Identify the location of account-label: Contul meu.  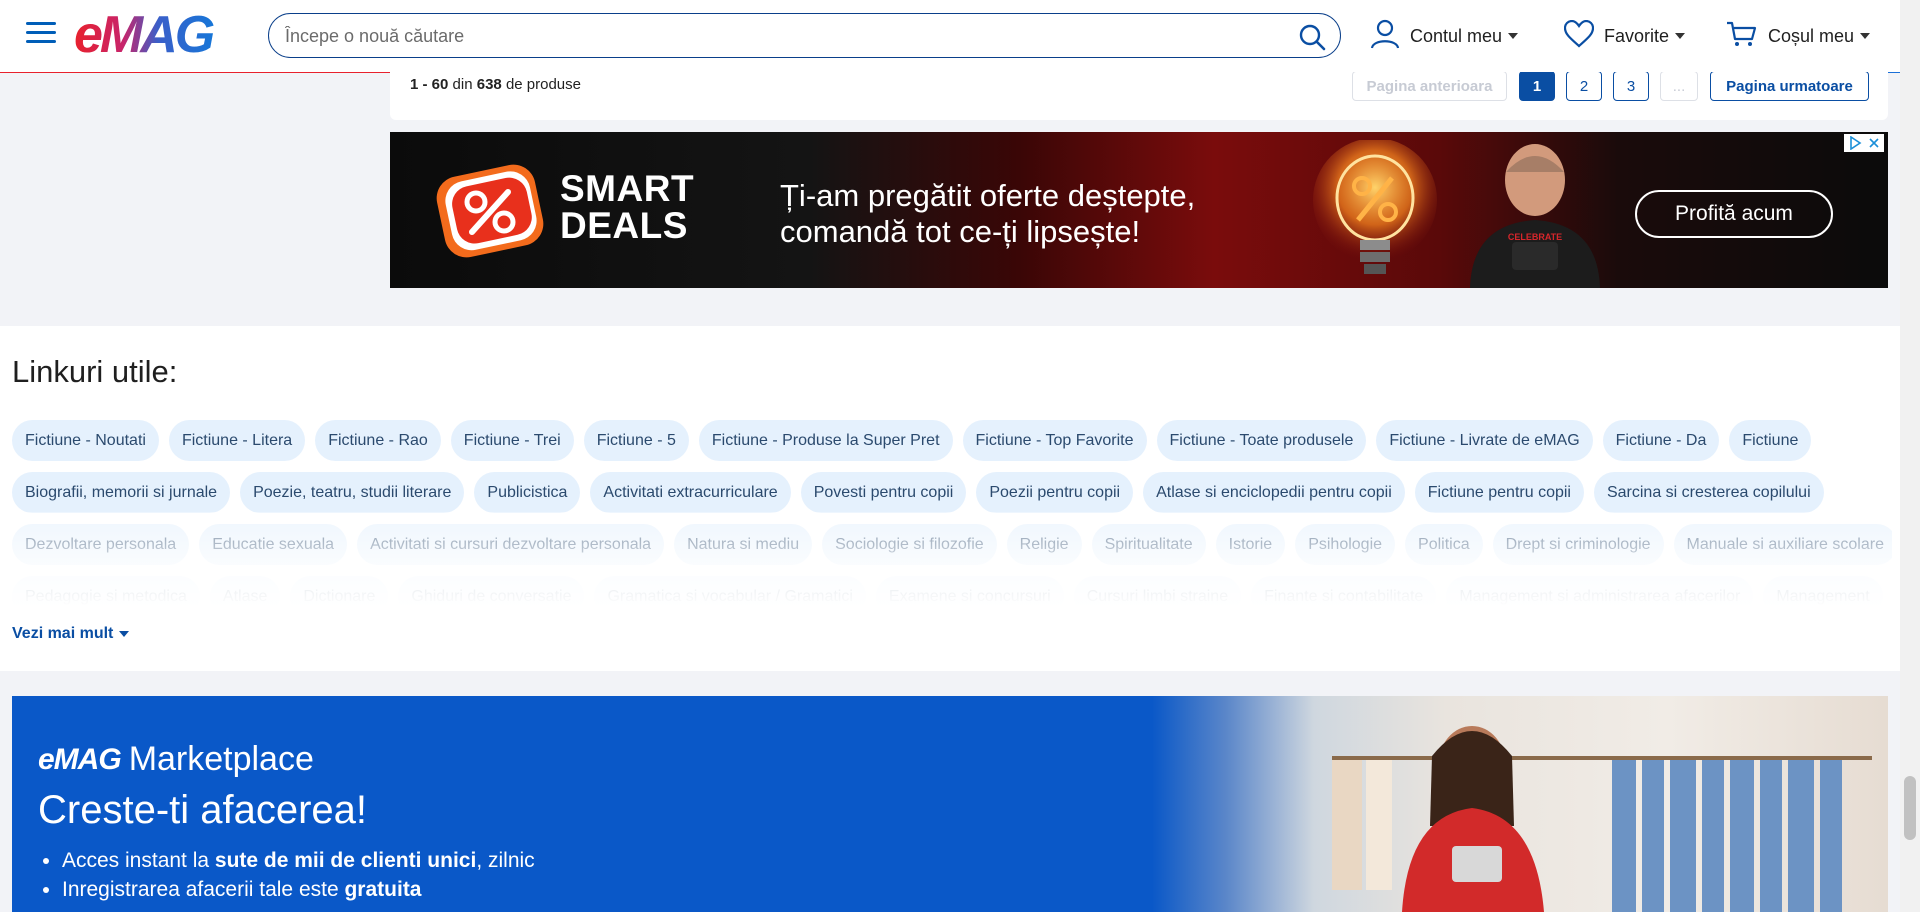
(1456, 35).